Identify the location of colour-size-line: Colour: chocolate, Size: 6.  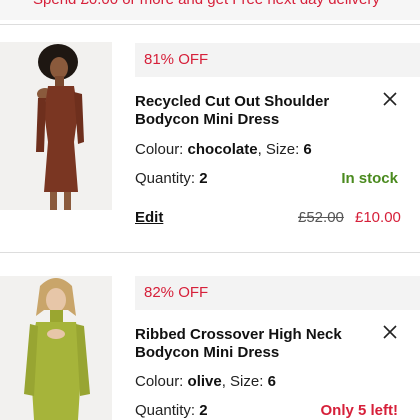
(223, 149).